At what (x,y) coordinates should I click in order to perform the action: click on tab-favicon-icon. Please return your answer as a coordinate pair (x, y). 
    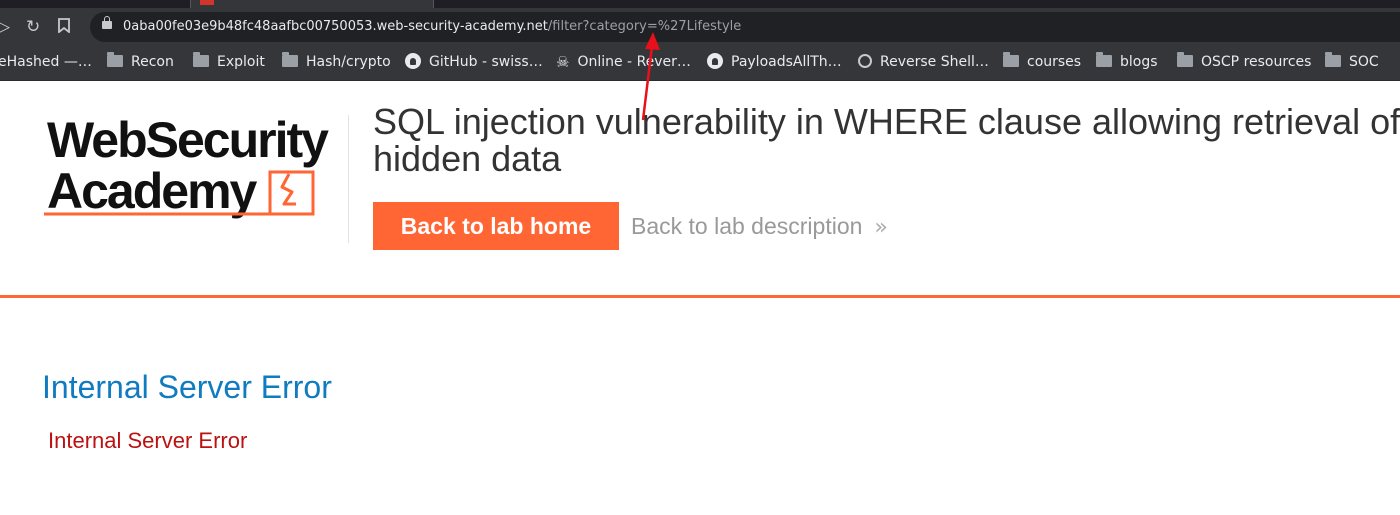
    Looking at the image, I should click on (207, 2).